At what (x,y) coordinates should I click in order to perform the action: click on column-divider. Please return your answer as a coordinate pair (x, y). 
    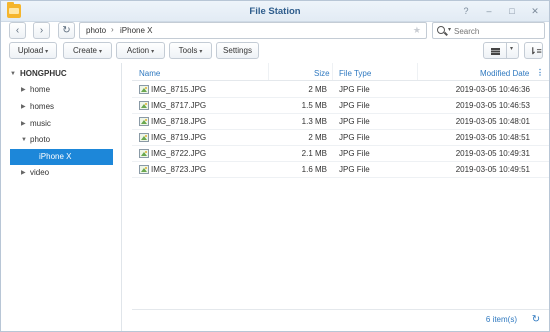
    Looking at the image, I should click on (417, 72).